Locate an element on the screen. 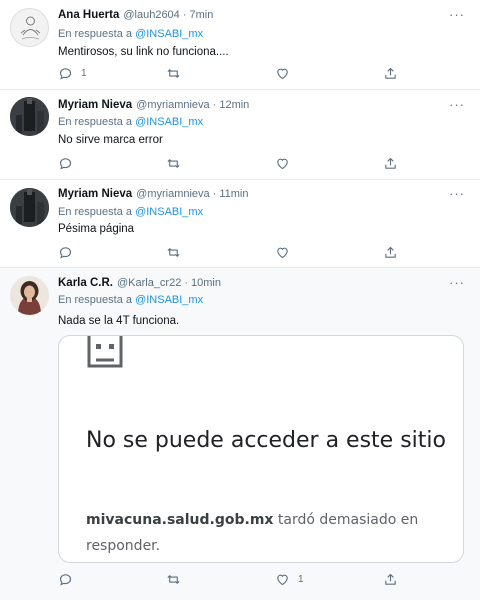 Image resolution: width=480 pixels, height=600 pixels. tweet-text: Nada se la 4T funciona. is located at coordinates (119, 321).